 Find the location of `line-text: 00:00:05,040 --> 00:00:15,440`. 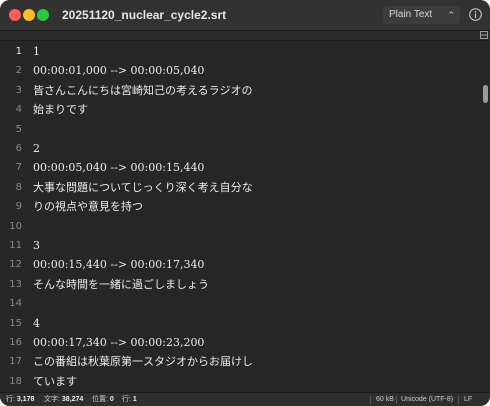

line-text: 00:00:05,040 --> 00:00:15,440 is located at coordinates (119, 168).